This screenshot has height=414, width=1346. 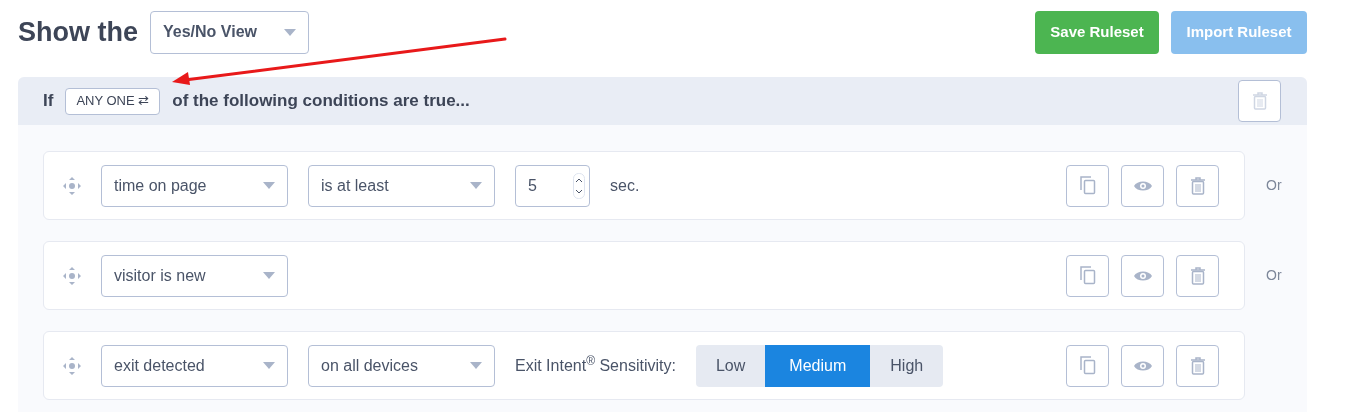 What do you see at coordinates (579, 185) in the screenshot?
I see `spinner-icon` at bounding box center [579, 185].